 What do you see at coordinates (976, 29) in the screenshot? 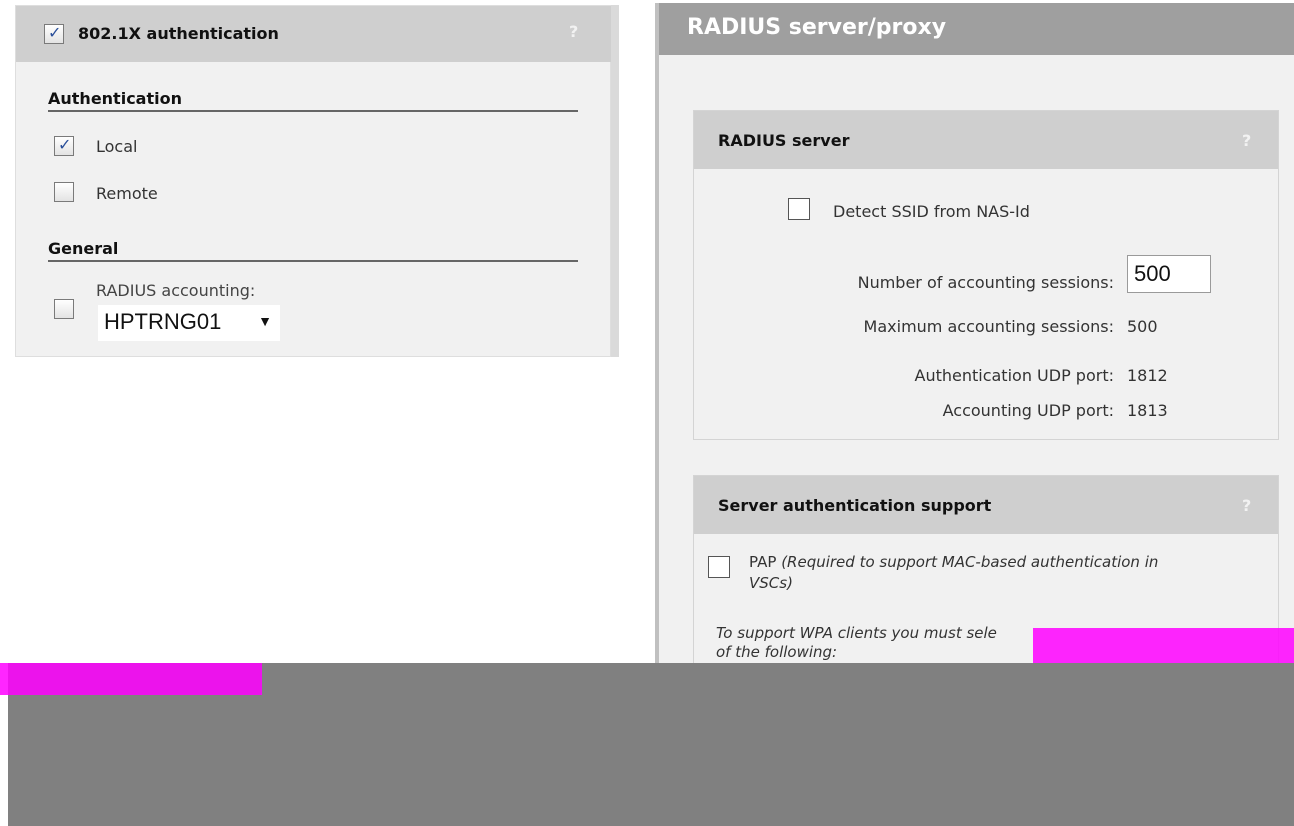
I see `radius-proxy-title: RADIUS server/proxy` at bounding box center [976, 29].